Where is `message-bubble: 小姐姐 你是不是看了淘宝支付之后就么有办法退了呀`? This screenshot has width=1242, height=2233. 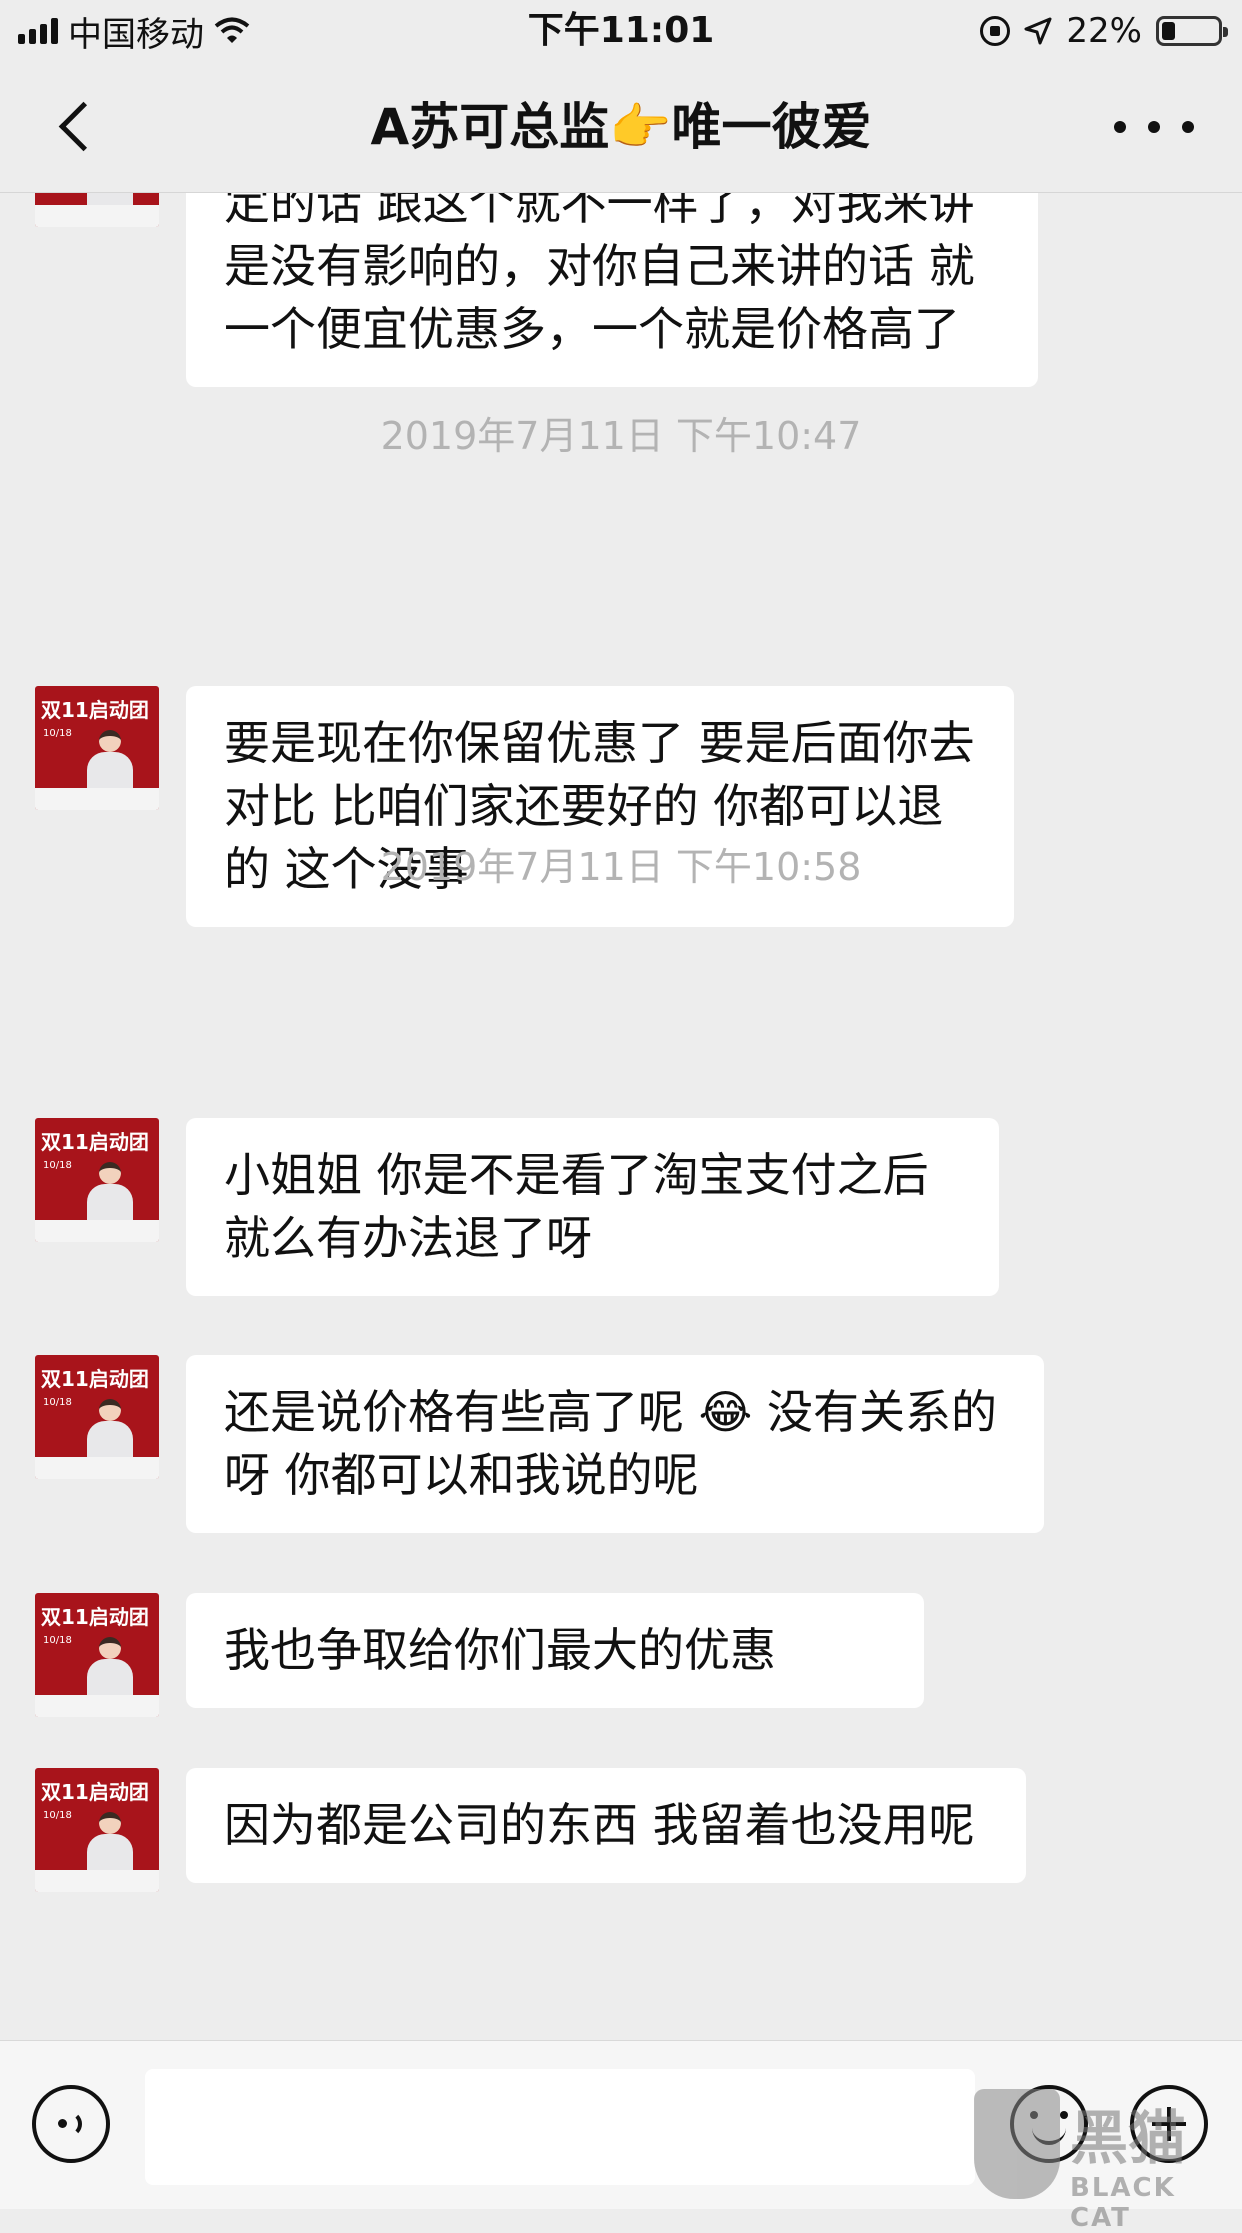 message-bubble: 小姐姐 你是不是看了淘宝支付之后就么有办法退了呀 is located at coordinates (592, 1207).